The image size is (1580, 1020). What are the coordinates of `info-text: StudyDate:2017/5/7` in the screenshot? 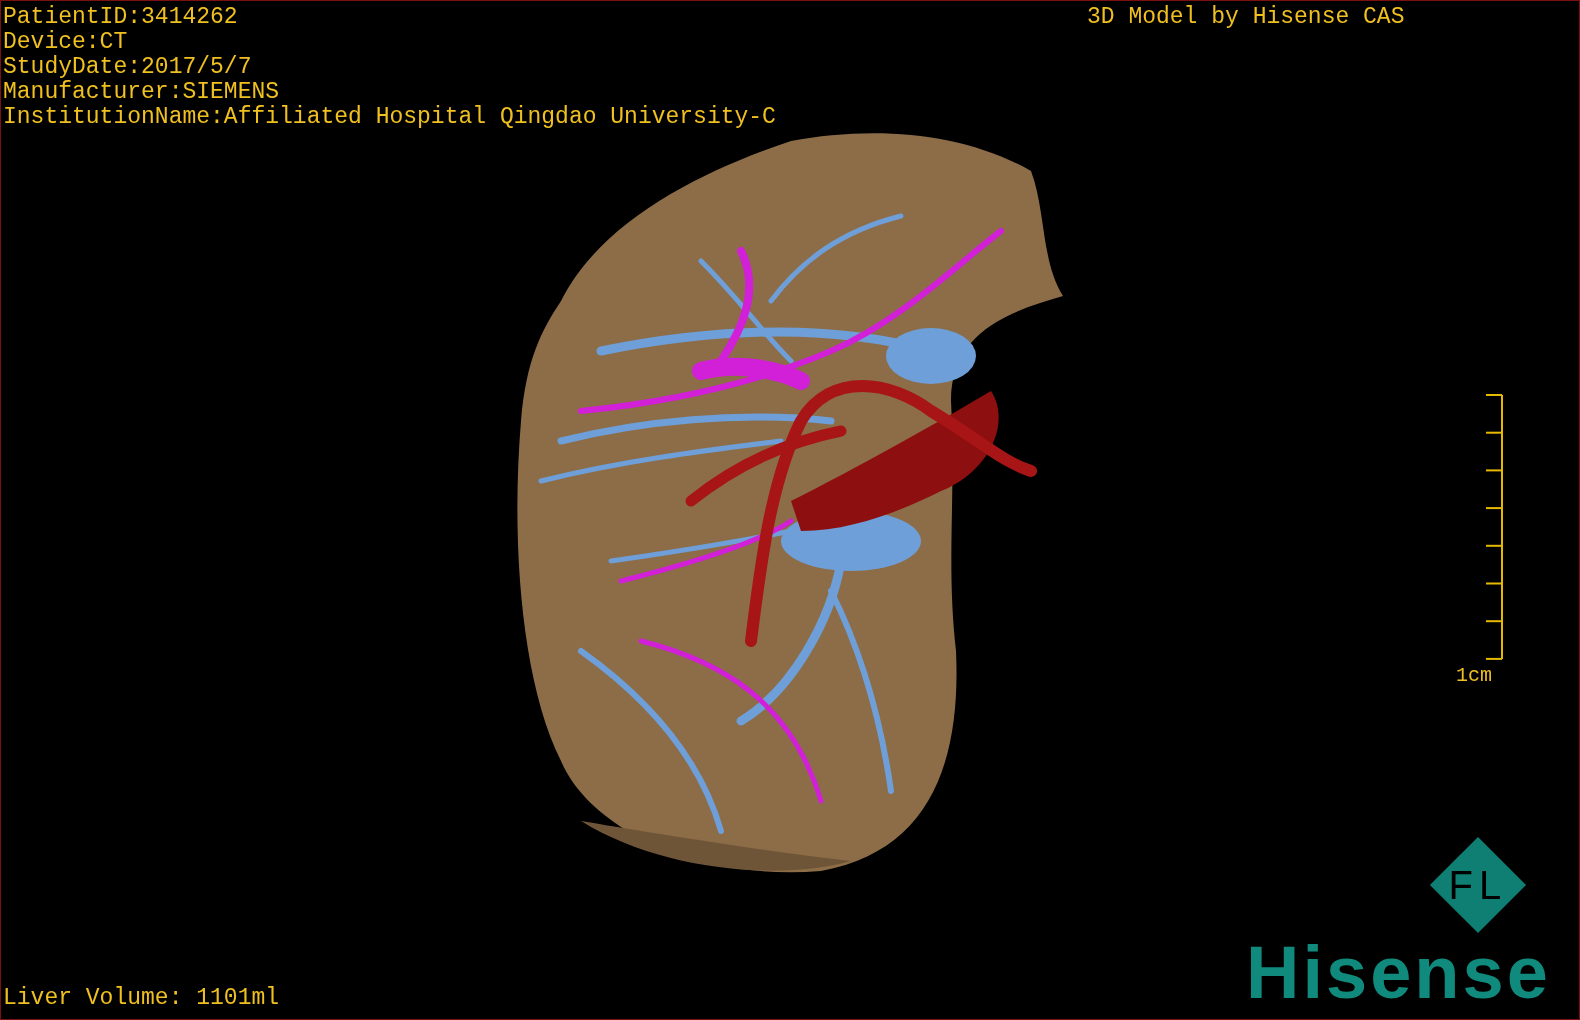 It's located at (128, 67).